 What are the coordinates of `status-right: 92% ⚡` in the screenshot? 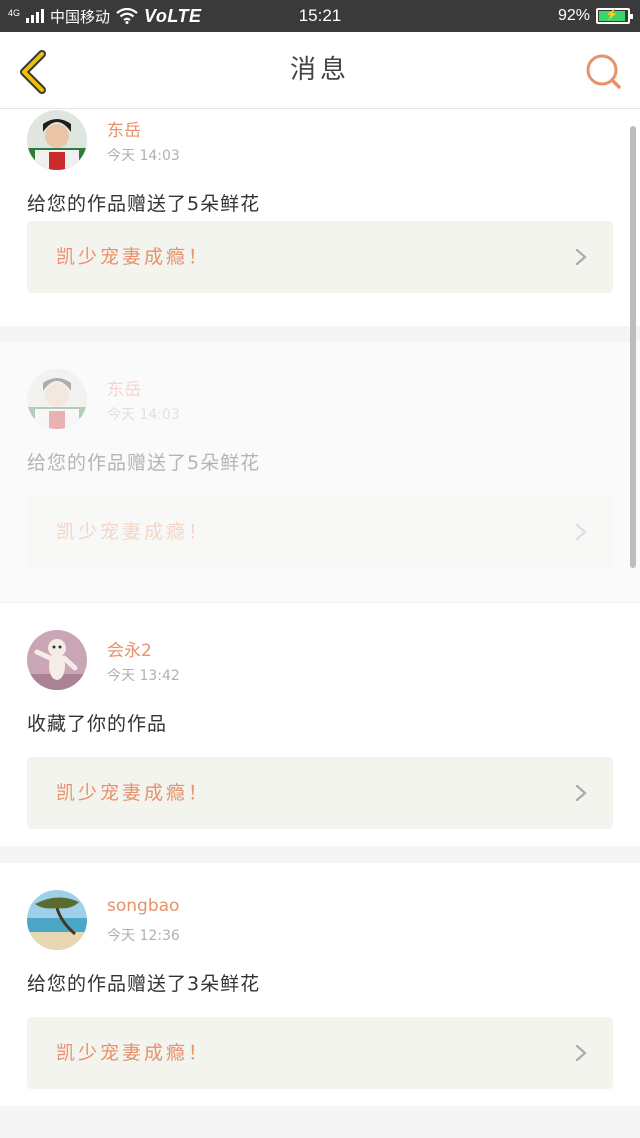 It's located at (595, 16).